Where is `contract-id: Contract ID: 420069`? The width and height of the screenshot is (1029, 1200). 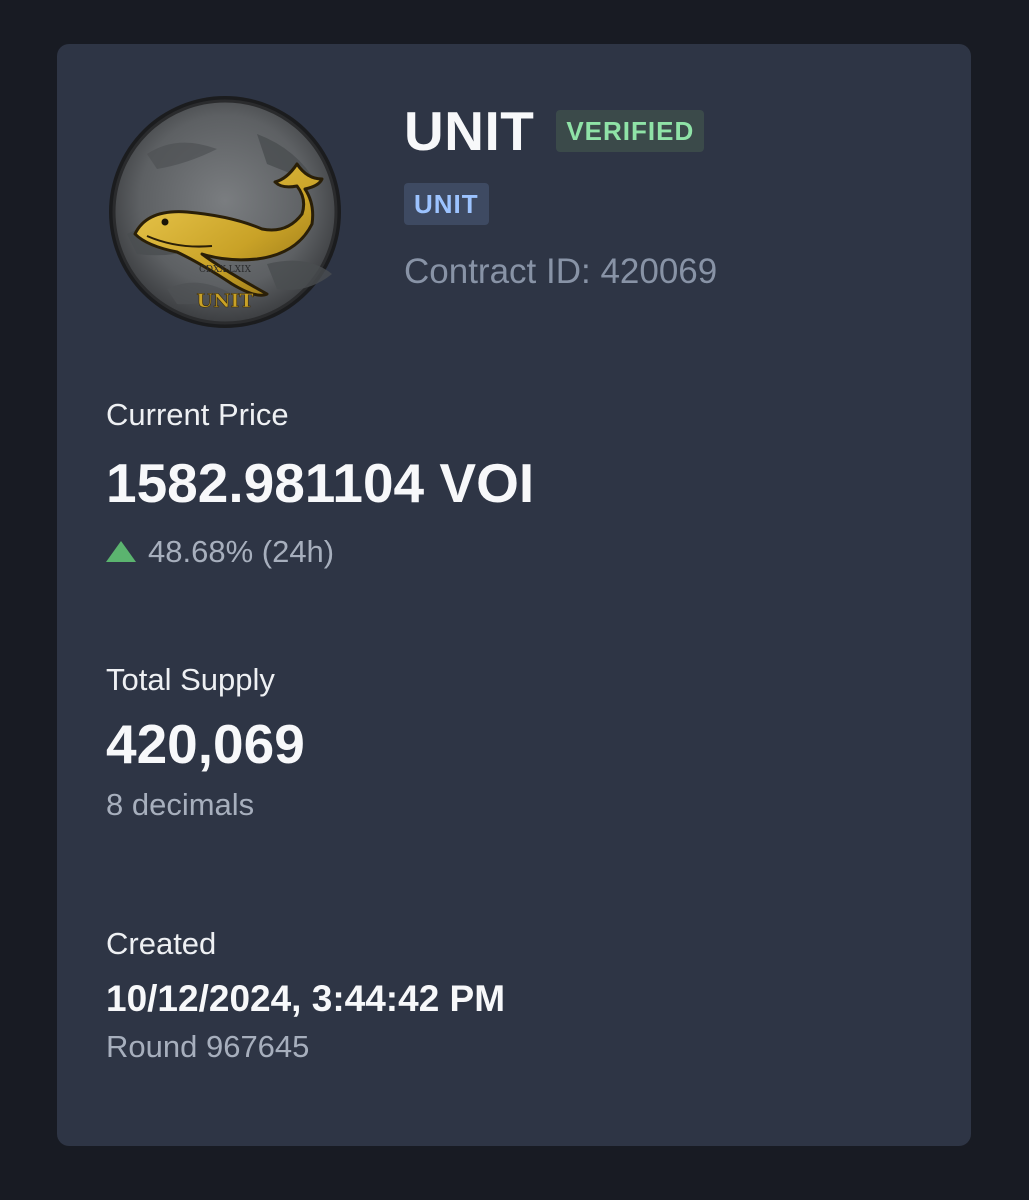 contract-id: Contract ID: 420069 is located at coordinates (561, 271).